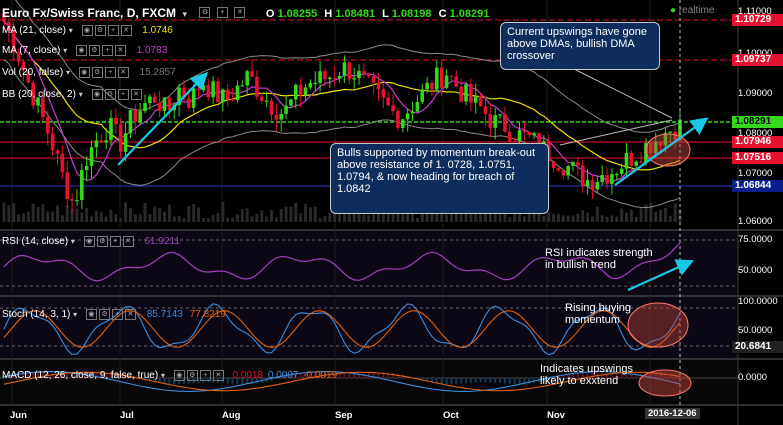 This screenshot has height=425, width=783. I want to click on month-label: Jul, so click(127, 415).